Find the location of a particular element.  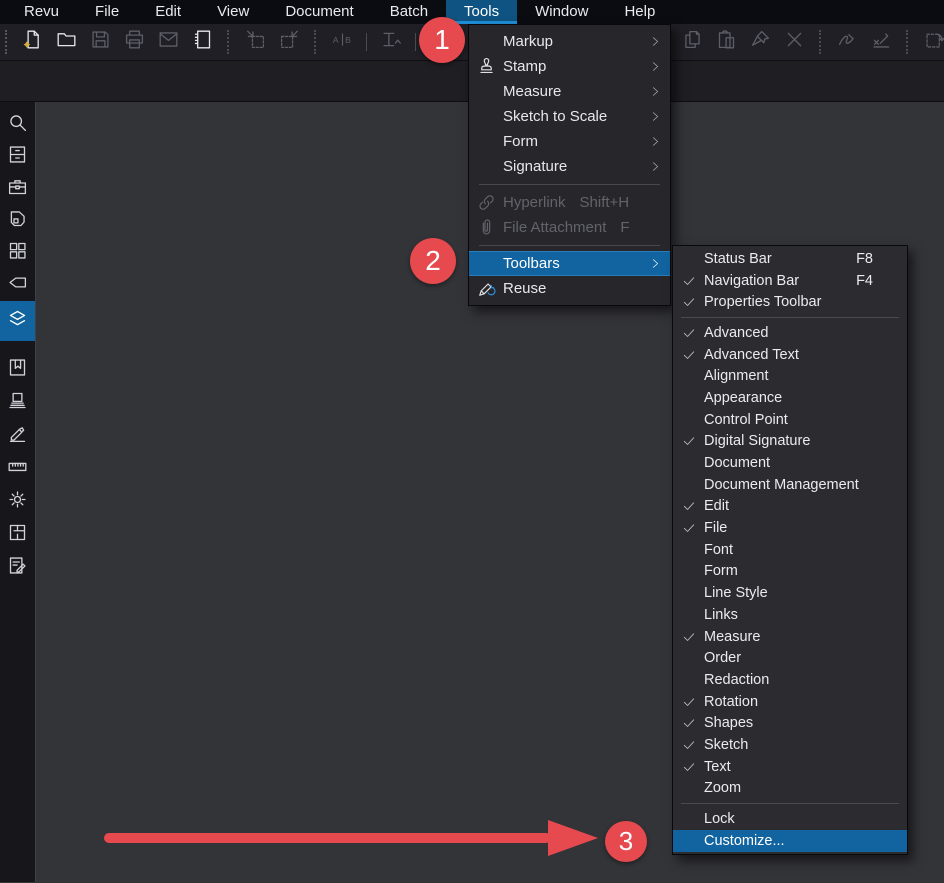

menu-edit: Edit is located at coordinates (168, 12).